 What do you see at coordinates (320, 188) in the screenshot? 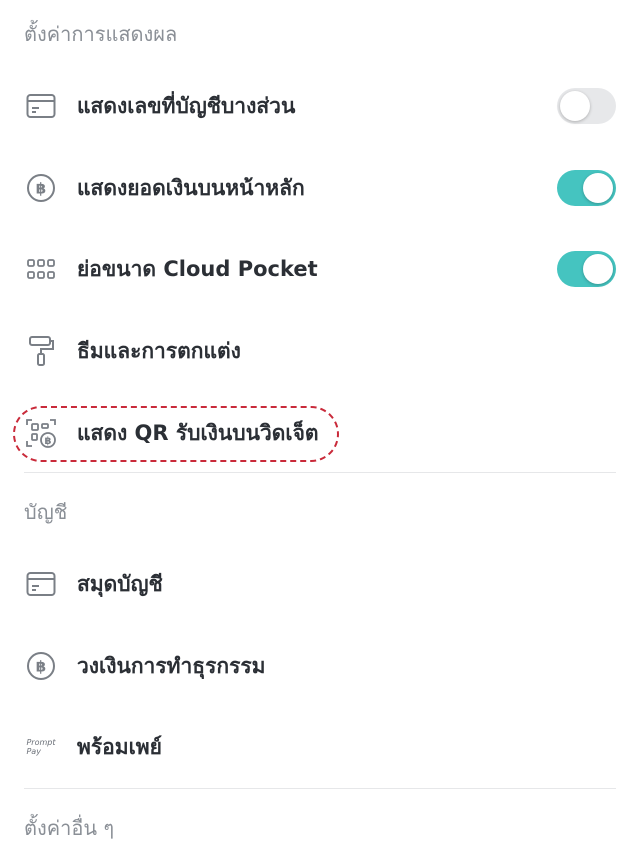
I see `row-show-balance-home: ฿ แสดงยอดเงินบนหน้าหลัก` at bounding box center [320, 188].